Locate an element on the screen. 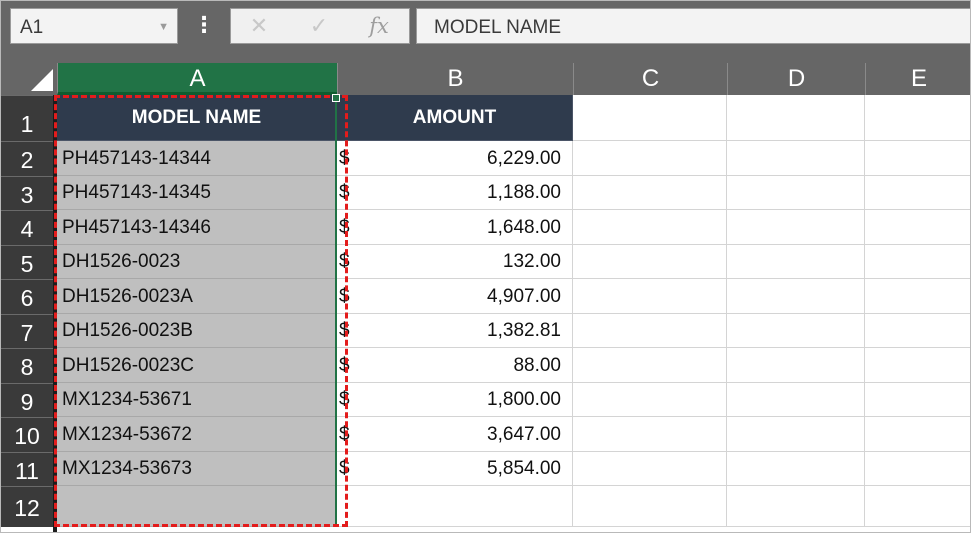  select-all-triangle-icon is located at coordinates (42, 80).